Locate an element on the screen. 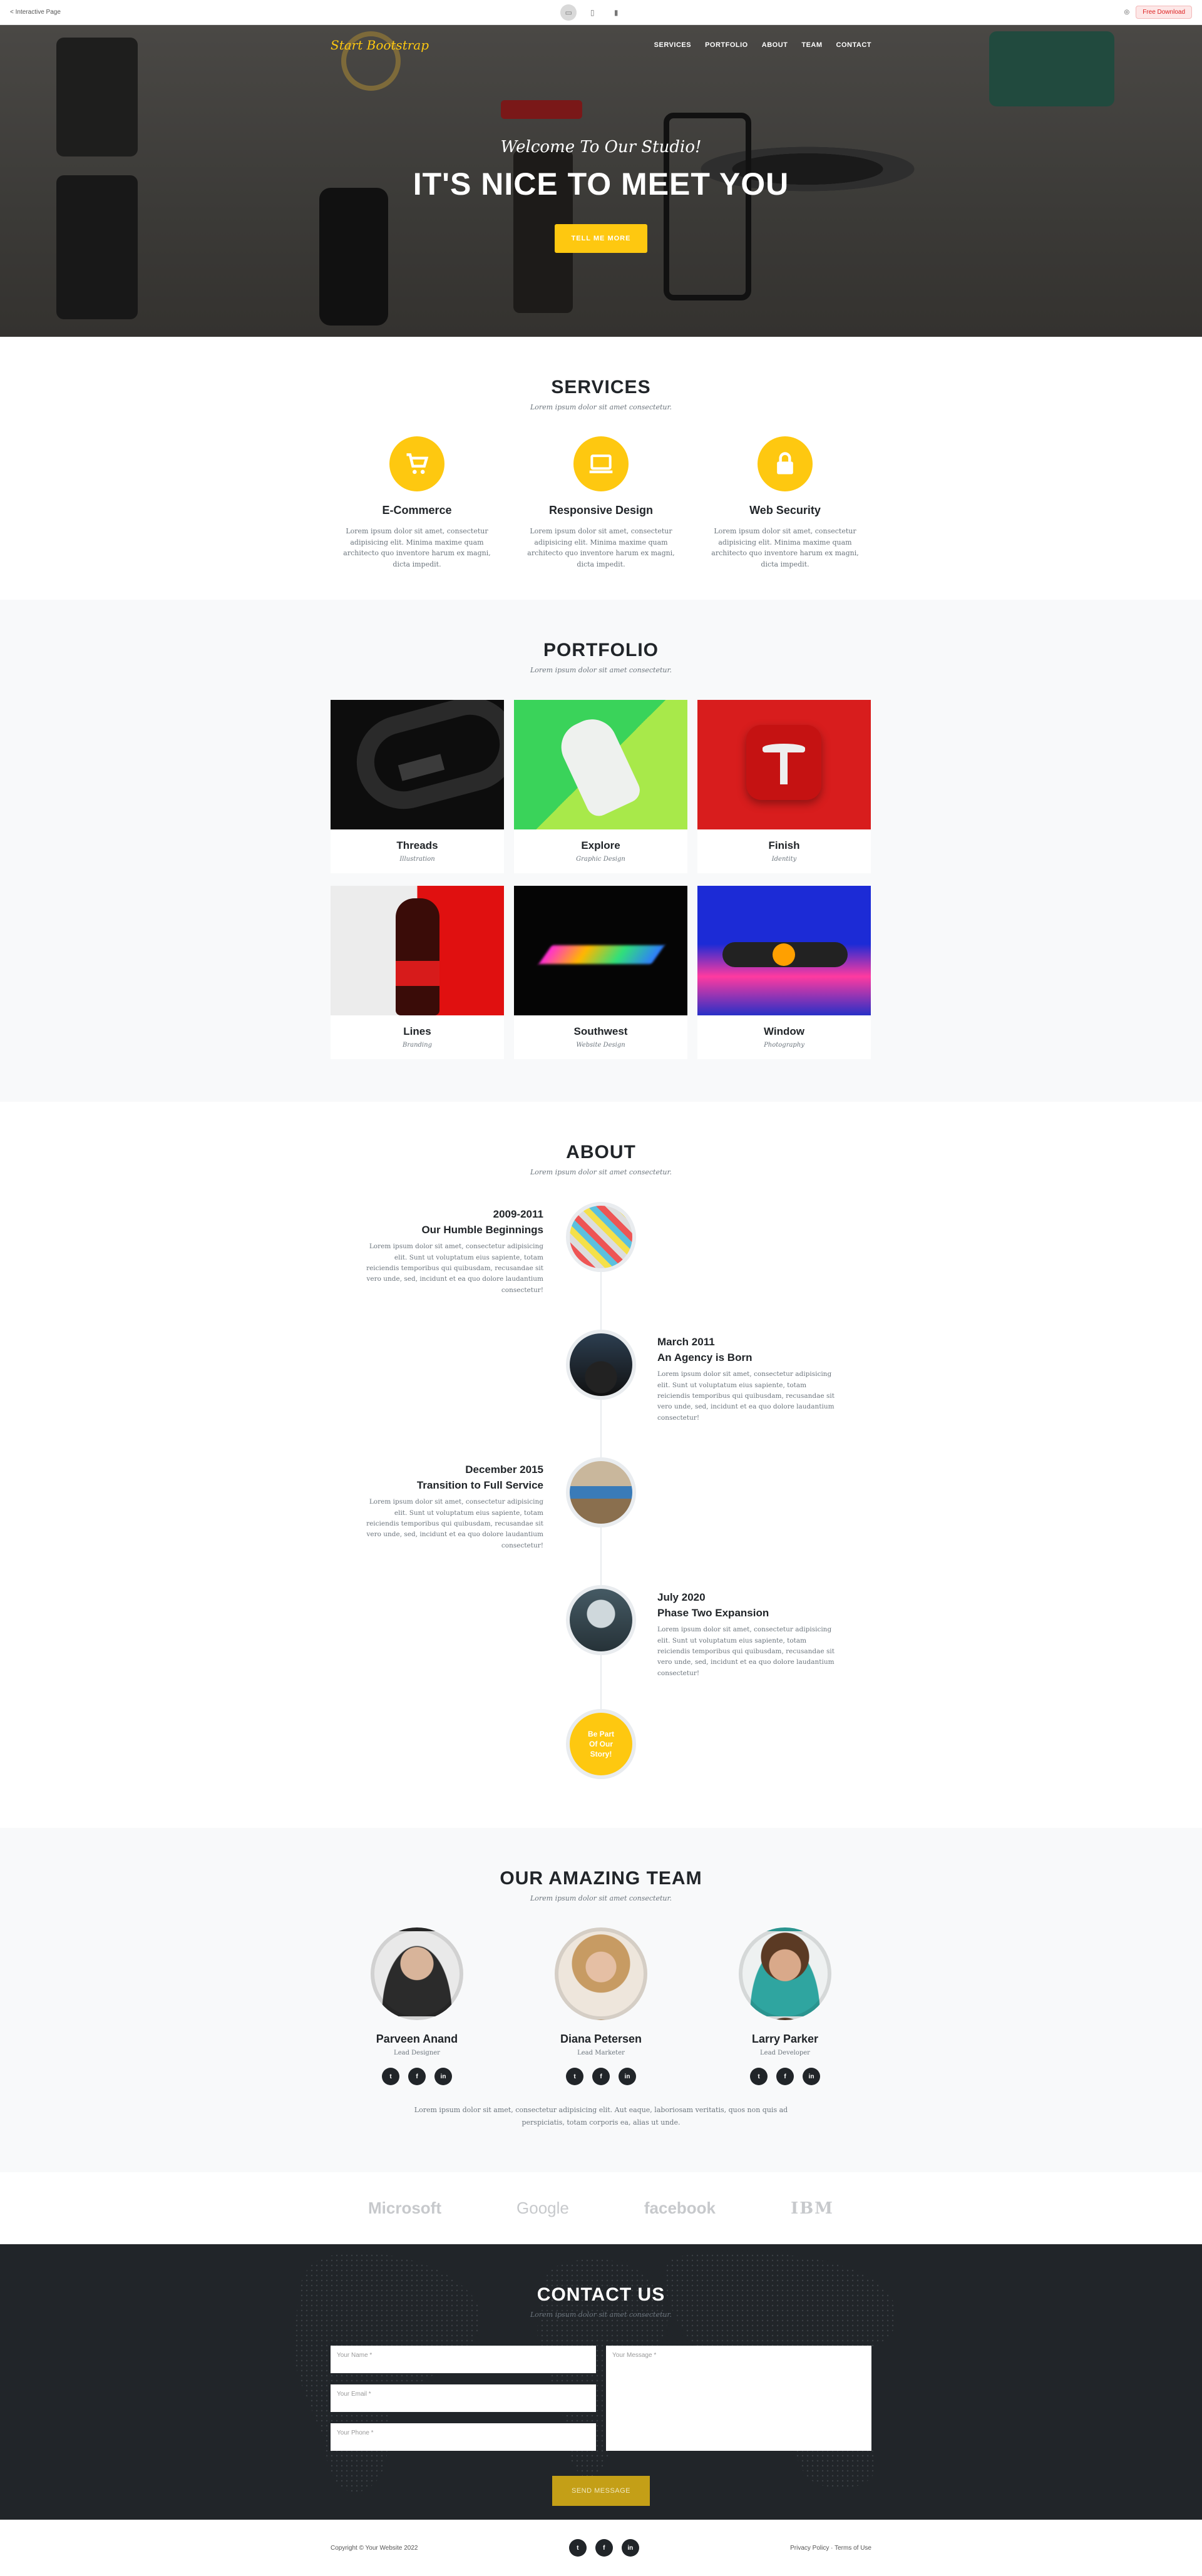  back-link: < Interactive Page is located at coordinates (35, 12).